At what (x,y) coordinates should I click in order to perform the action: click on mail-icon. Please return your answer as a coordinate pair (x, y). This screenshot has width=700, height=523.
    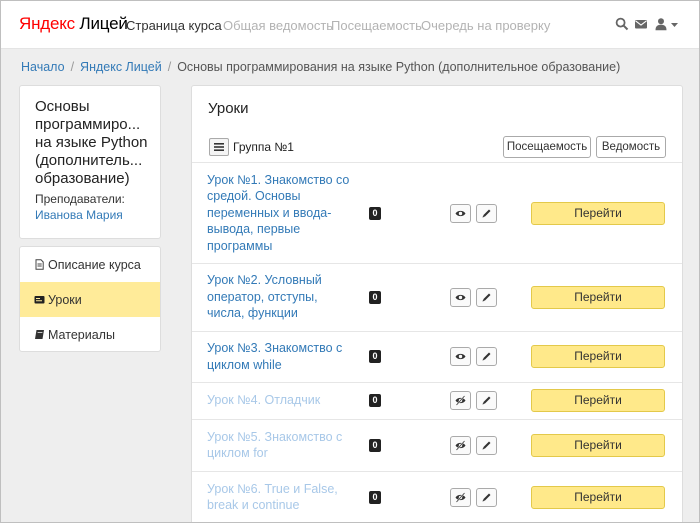
    Looking at the image, I should click on (641, 24).